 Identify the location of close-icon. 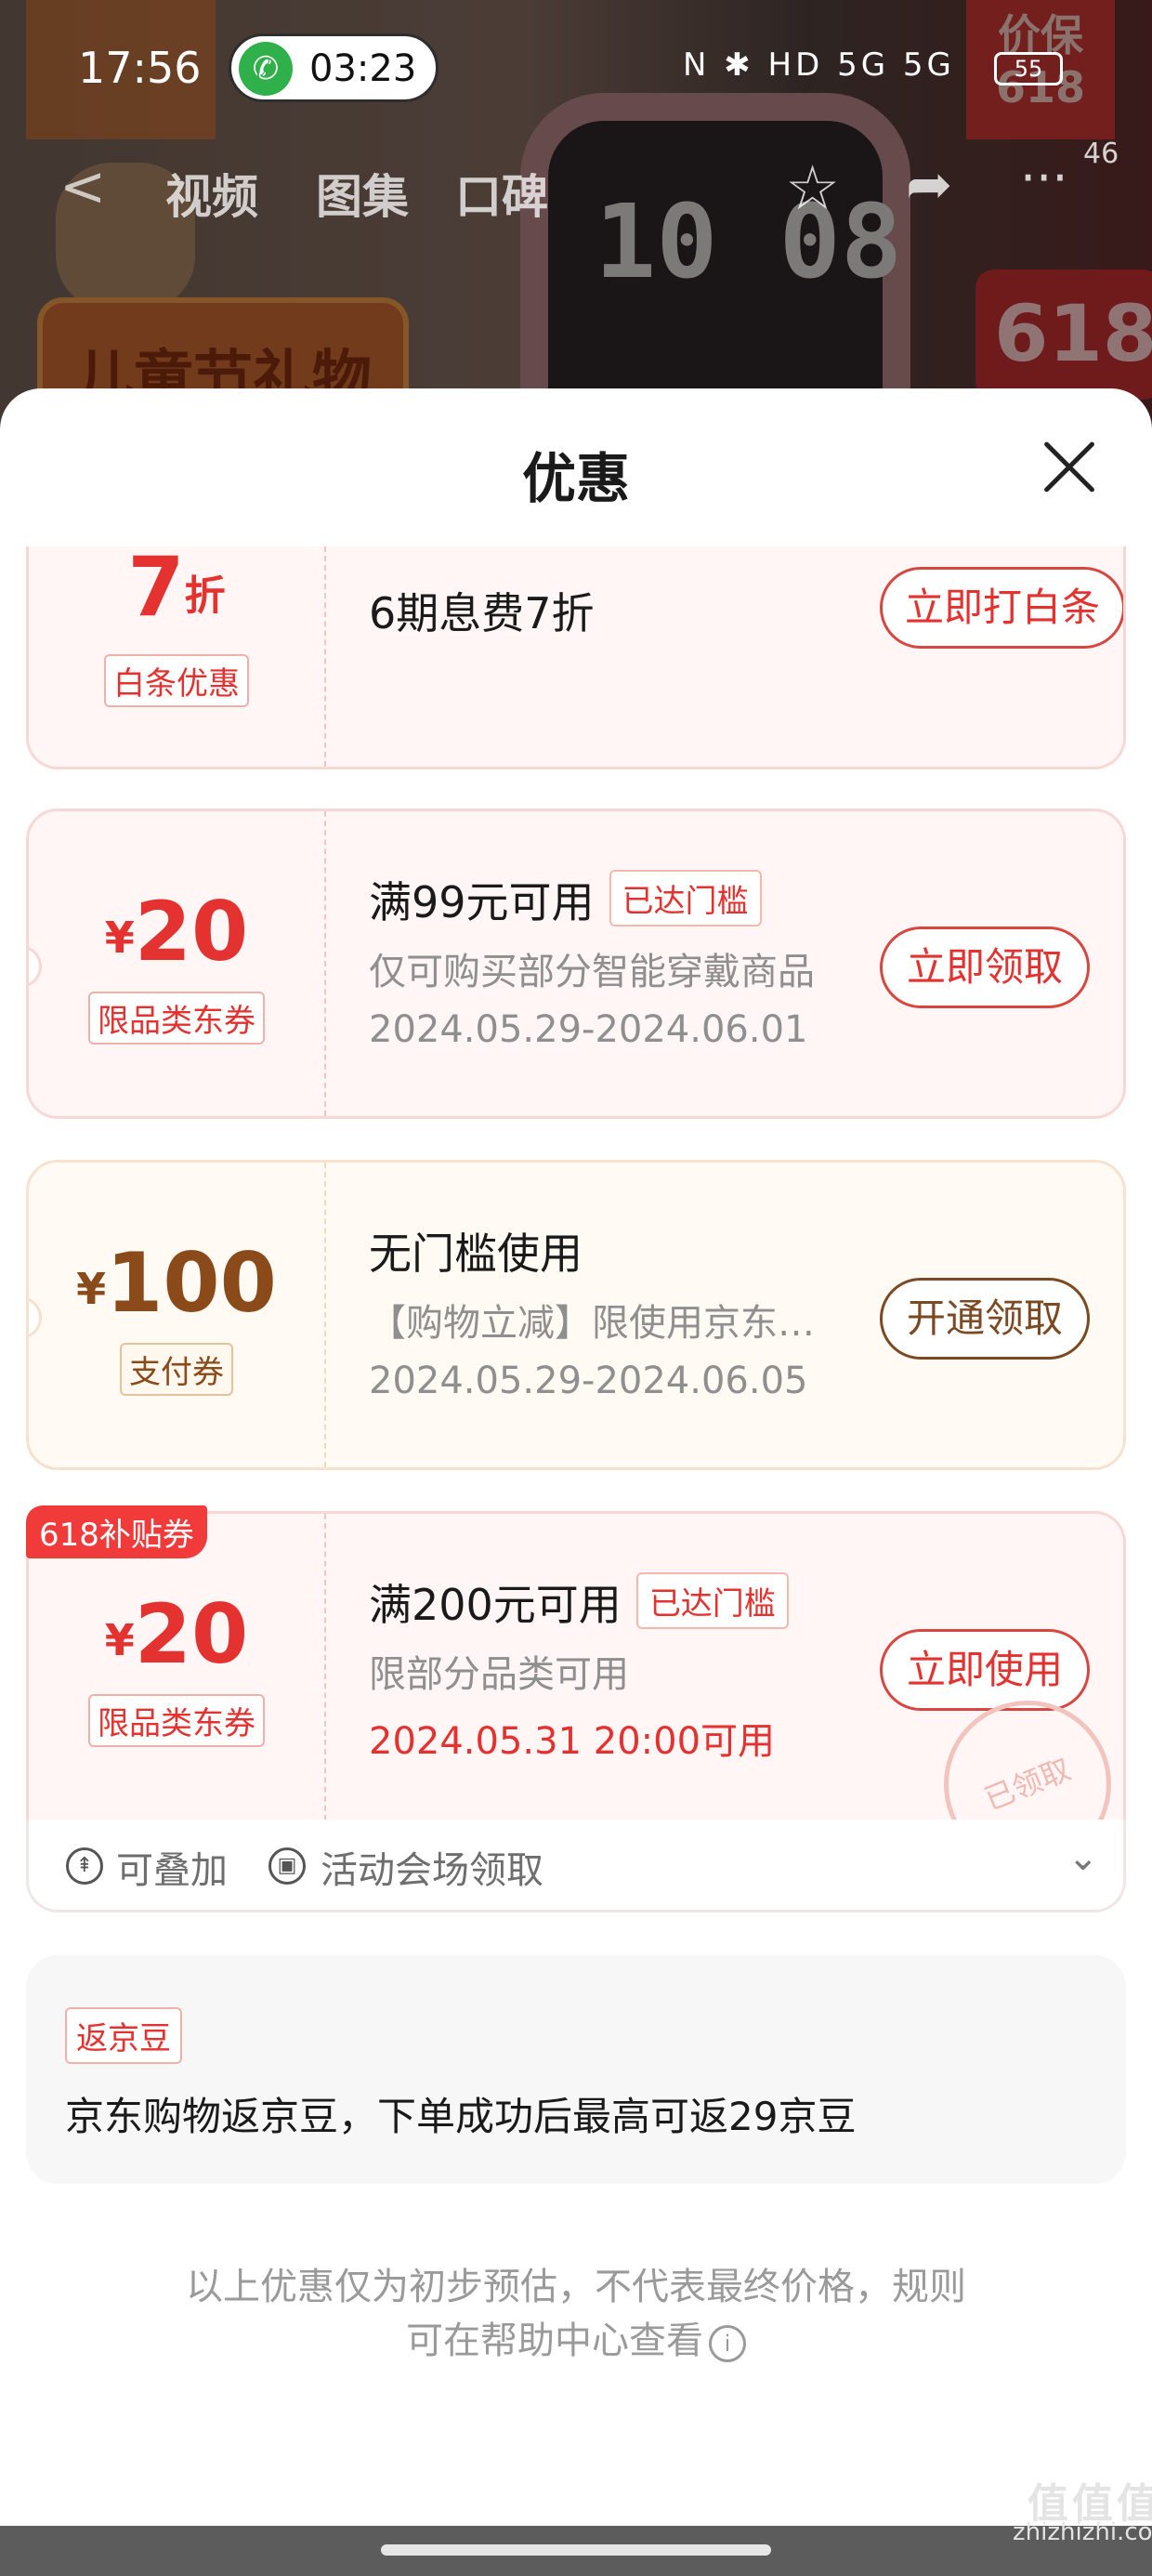
(1069, 467).